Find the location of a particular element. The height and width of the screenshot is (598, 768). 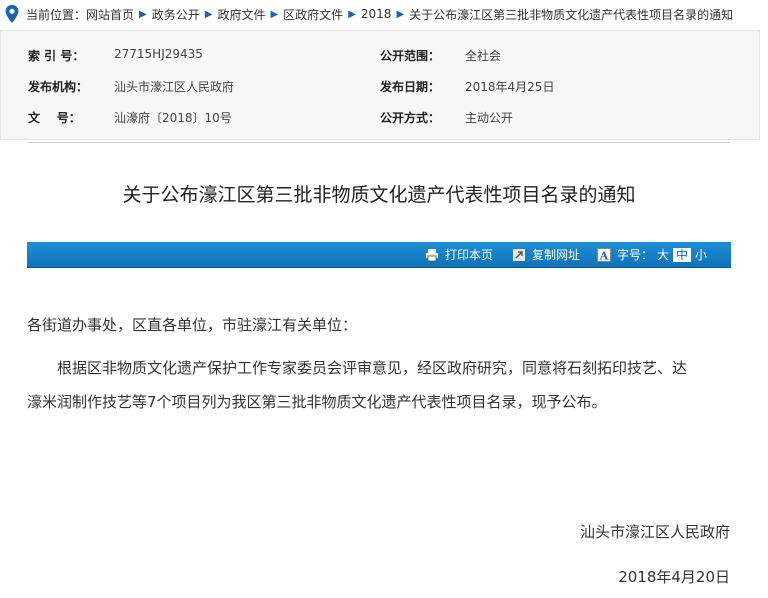

body-line-2: 濠米润制作技艺等7个项目列为我区第三批非物质文化遗产代表性项目名录，现予公布。 is located at coordinates (317, 402).